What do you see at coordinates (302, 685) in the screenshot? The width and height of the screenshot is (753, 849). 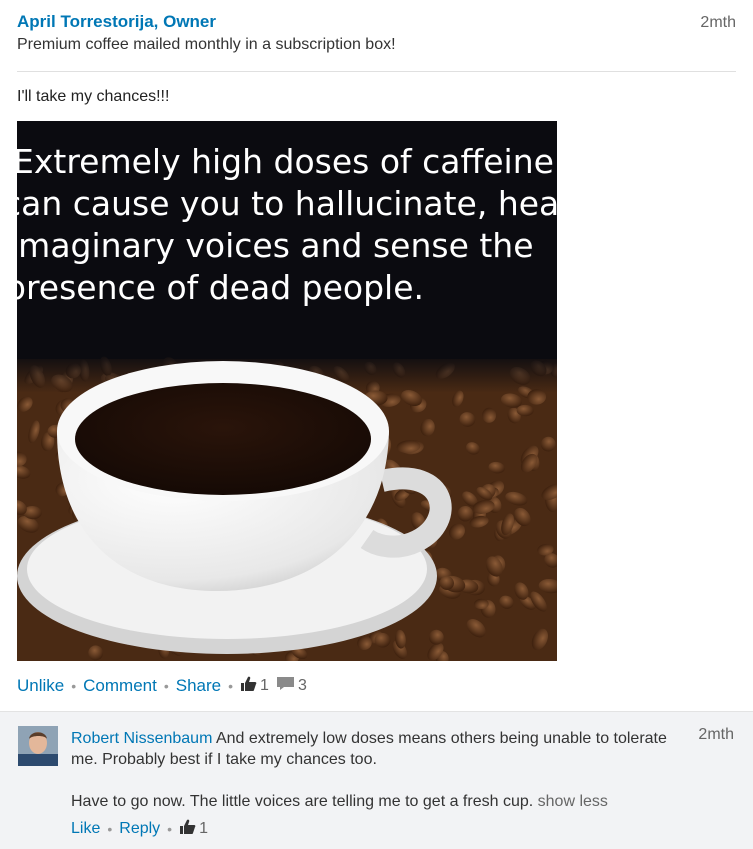 I see `comment-count: 3` at bounding box center [302, 685].